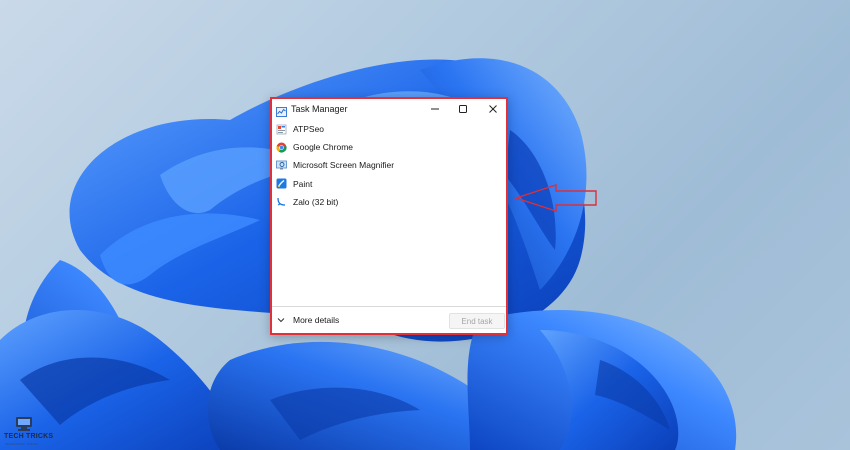  What do you see at coordinates (309, 129) in the screenshot?
I see `app-label: ATPSeo` at bounding box center [309, 129].